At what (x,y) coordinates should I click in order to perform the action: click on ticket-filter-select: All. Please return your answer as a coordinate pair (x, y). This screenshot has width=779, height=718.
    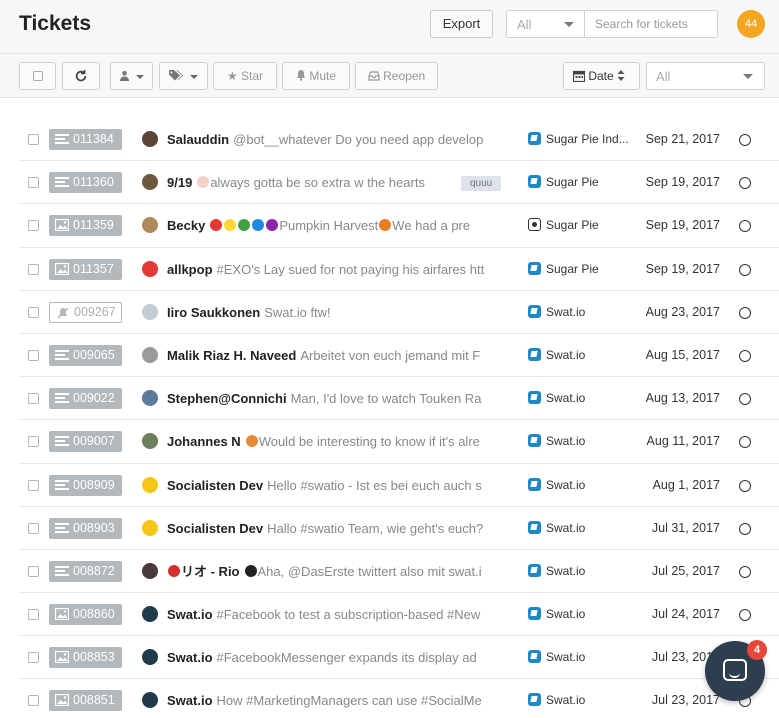
    Looking at the image, I should click on (545, 24).